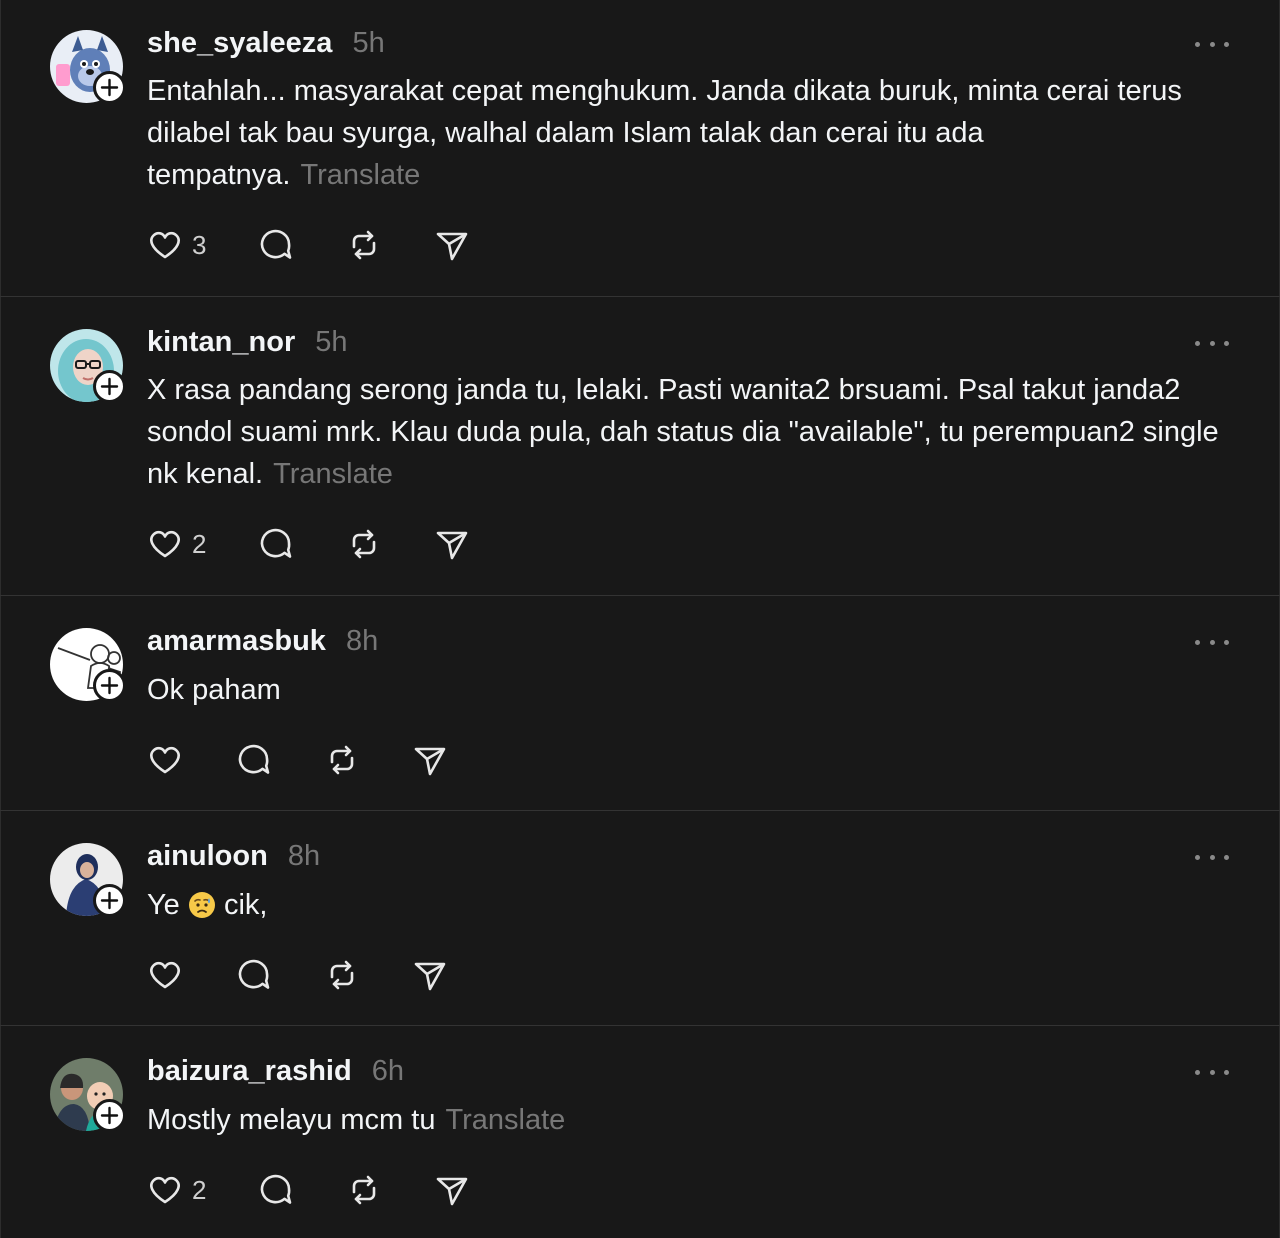 The height and width of the screenshot is (1238, 1280). What do you see at coordinates (697, 690) in the screenshot?
I see `post-text: Ok paham` at bounding box center [697, 690].